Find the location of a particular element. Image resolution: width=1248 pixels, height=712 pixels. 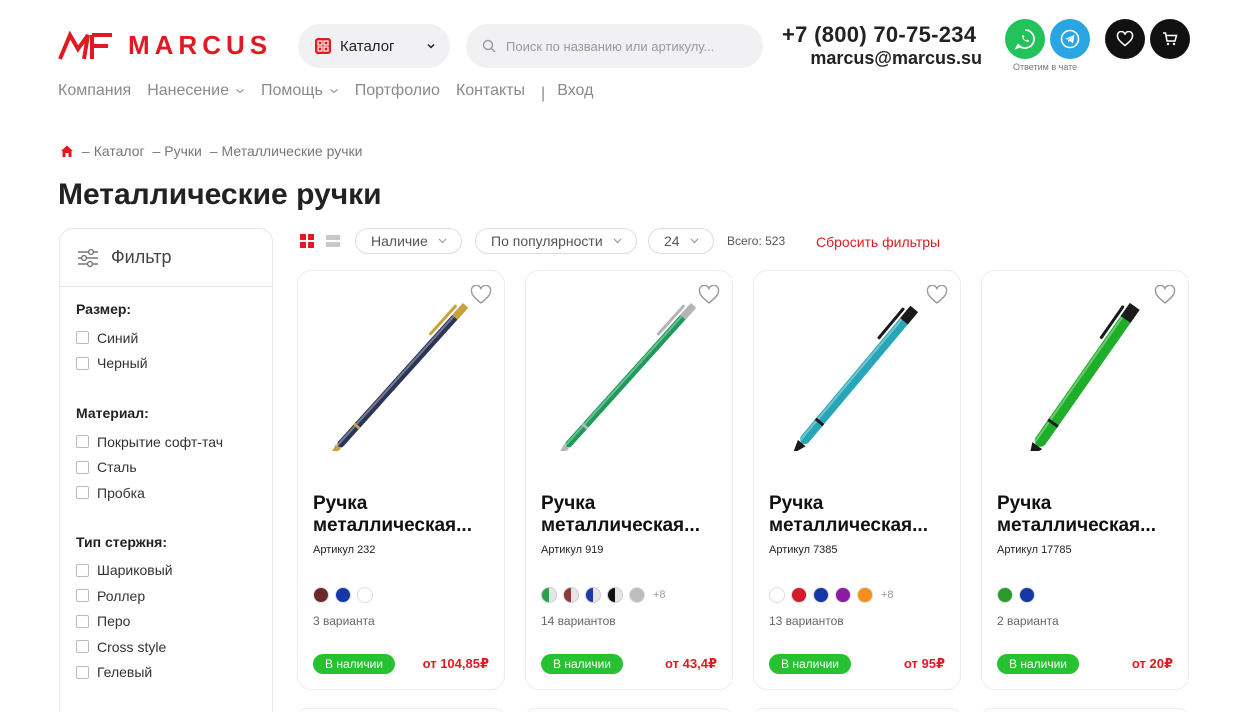

sort-dropdown: По популярности is located at coordinates (556, 241).